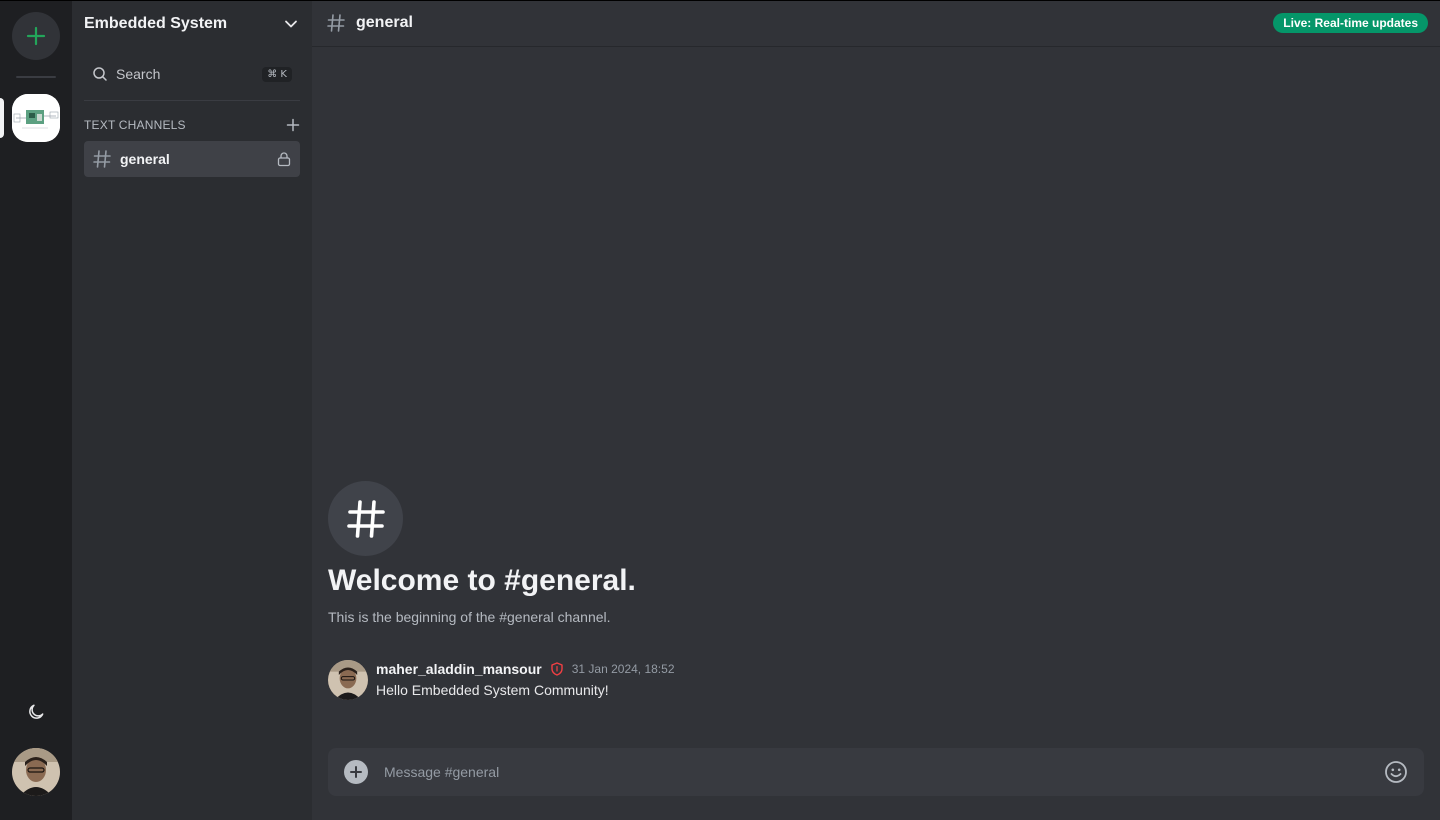 The height and width of the screenshot is (820, 1440). I want to click on server-thumbnail, so click(36, 118).